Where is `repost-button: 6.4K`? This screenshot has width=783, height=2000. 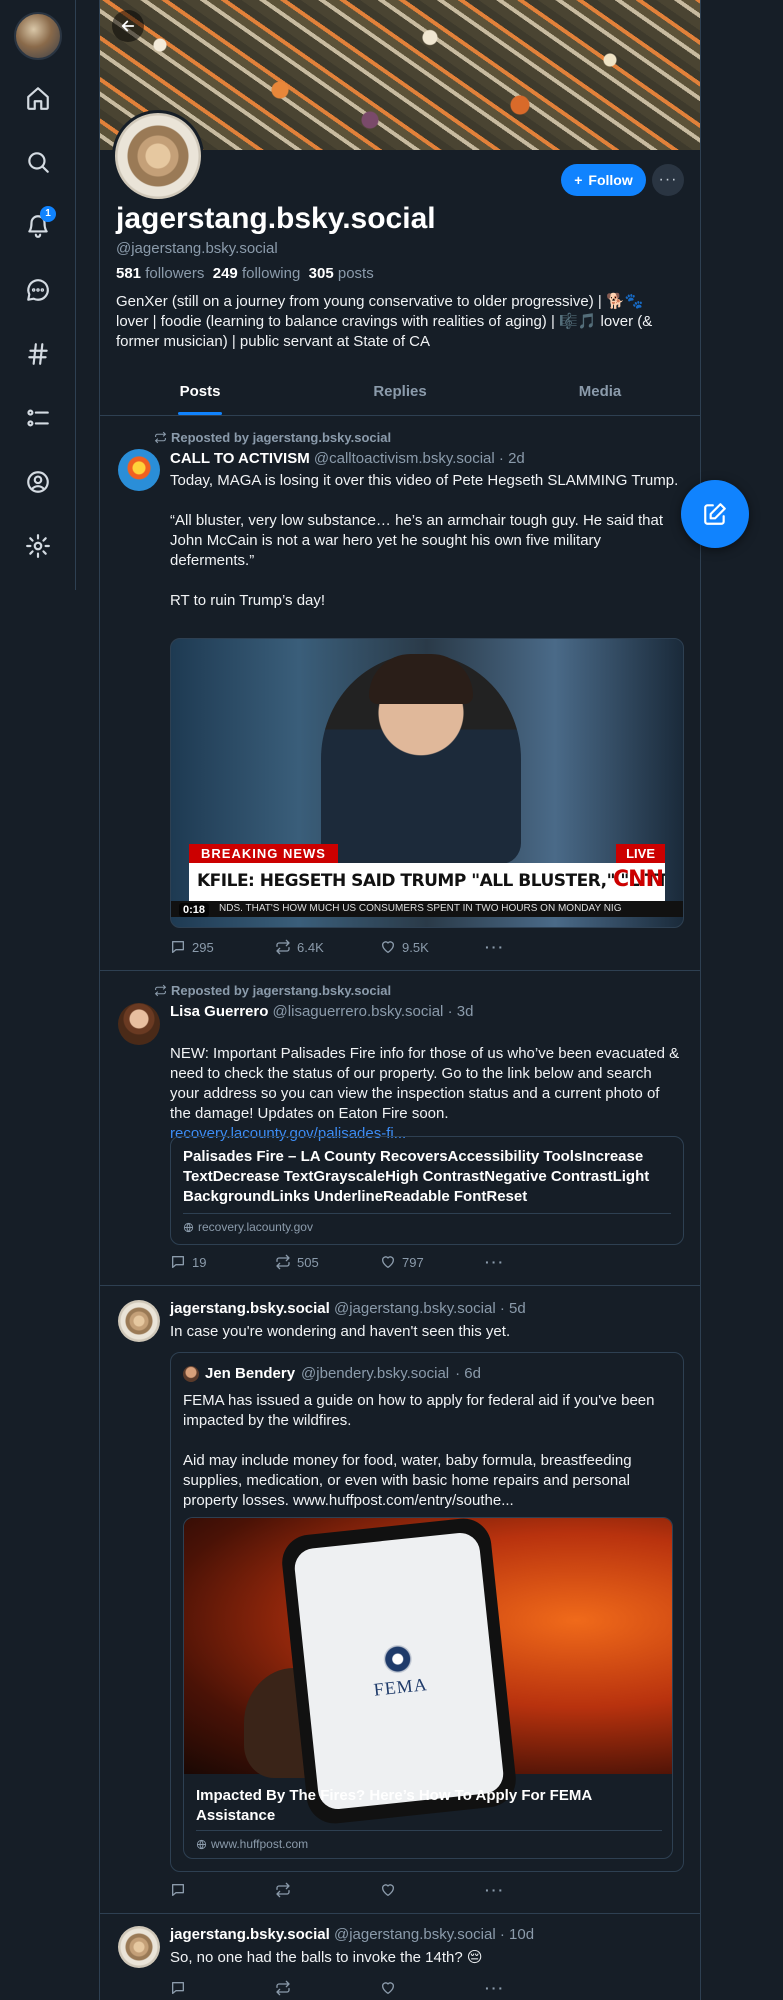 repost-button: 6.4K is located at coordinates (327, 947).